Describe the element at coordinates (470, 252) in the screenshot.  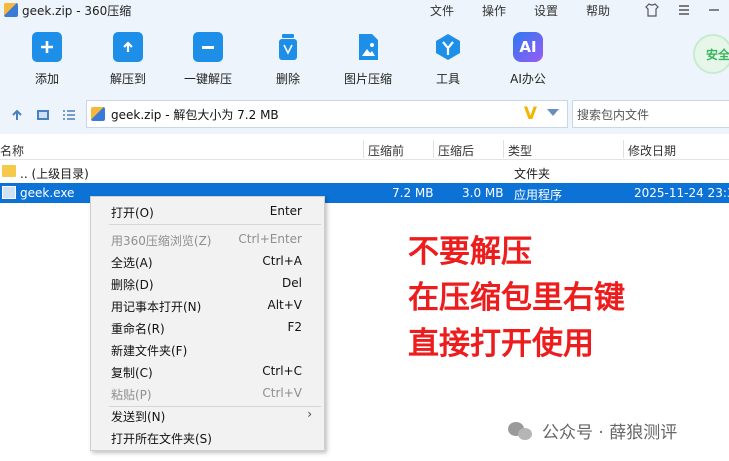
I see `annotation-line-1: 不要解压` at that location.